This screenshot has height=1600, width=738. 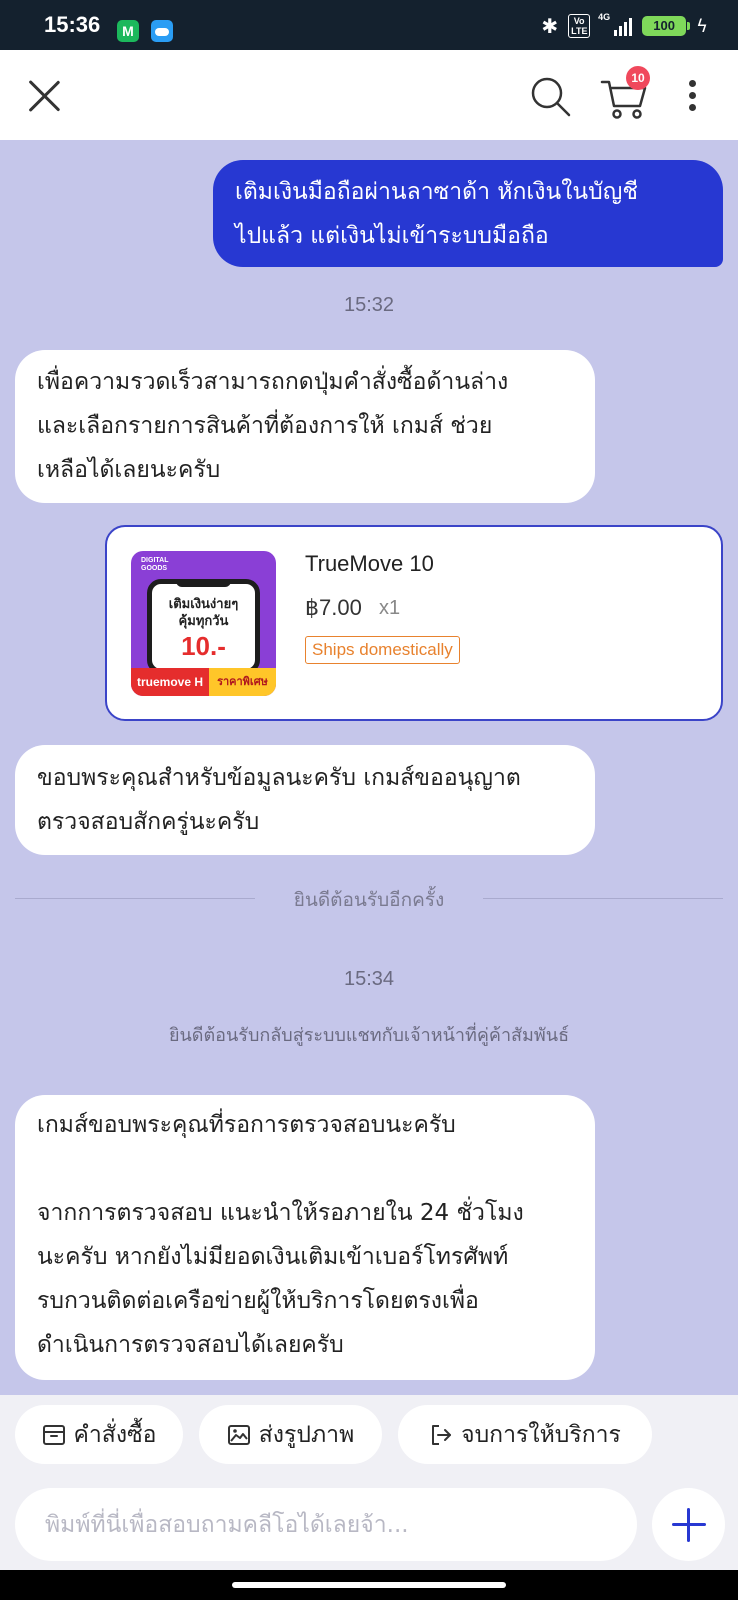 I want to click on home-indicator, so click(x=369, y=1585).